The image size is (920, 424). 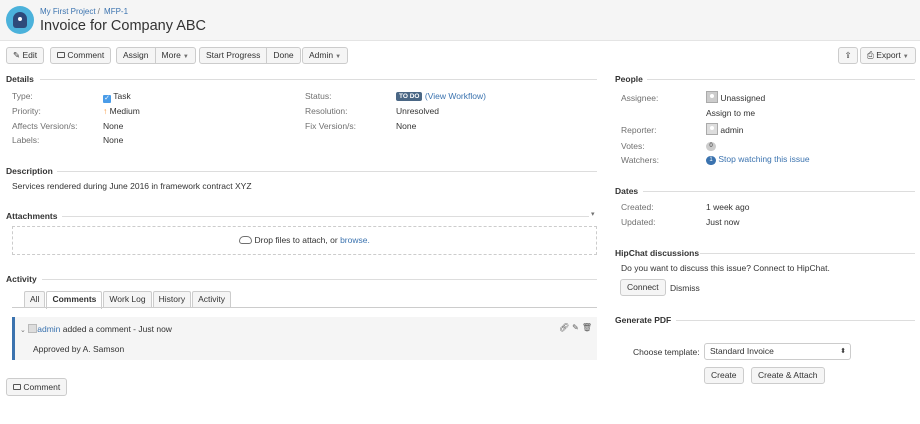 What do you see at coordinates (730, 113) in the screenshot?
I see `assign-to-me-link: Assign to me` at bounding box center [730, 113].